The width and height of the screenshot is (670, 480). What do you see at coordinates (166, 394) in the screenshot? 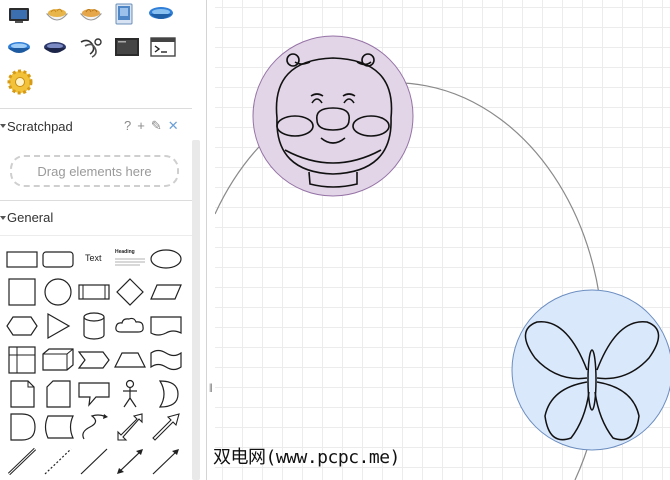
I see `or-shape` at bounding box center [166, 394].